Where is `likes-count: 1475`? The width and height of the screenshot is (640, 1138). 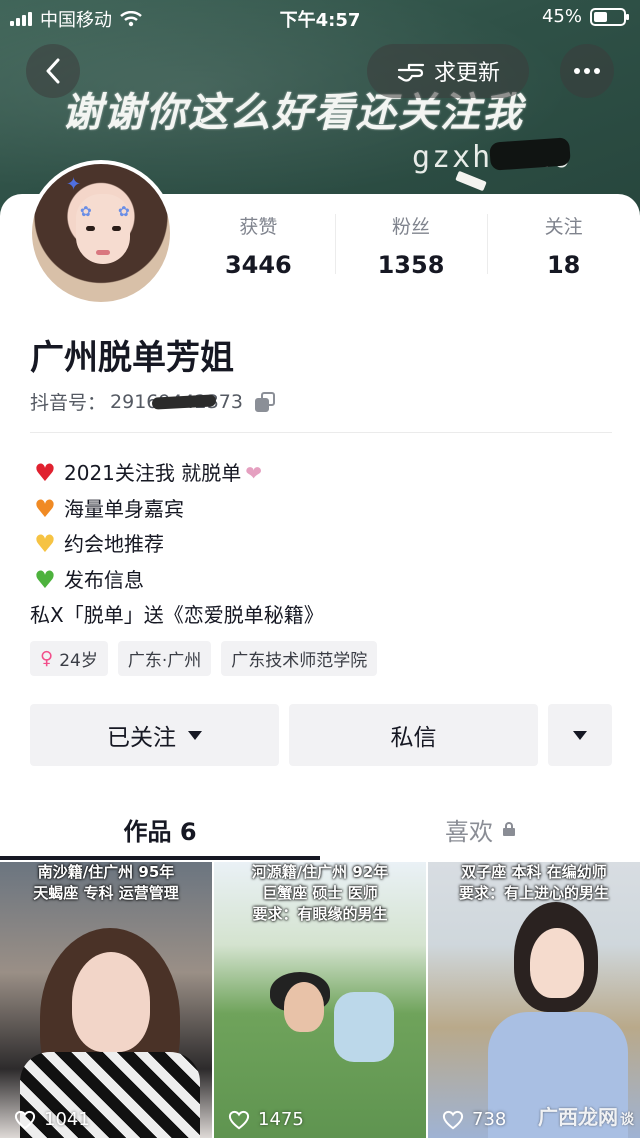
likes-count: 1475 is located at coordinates (281, 1119).